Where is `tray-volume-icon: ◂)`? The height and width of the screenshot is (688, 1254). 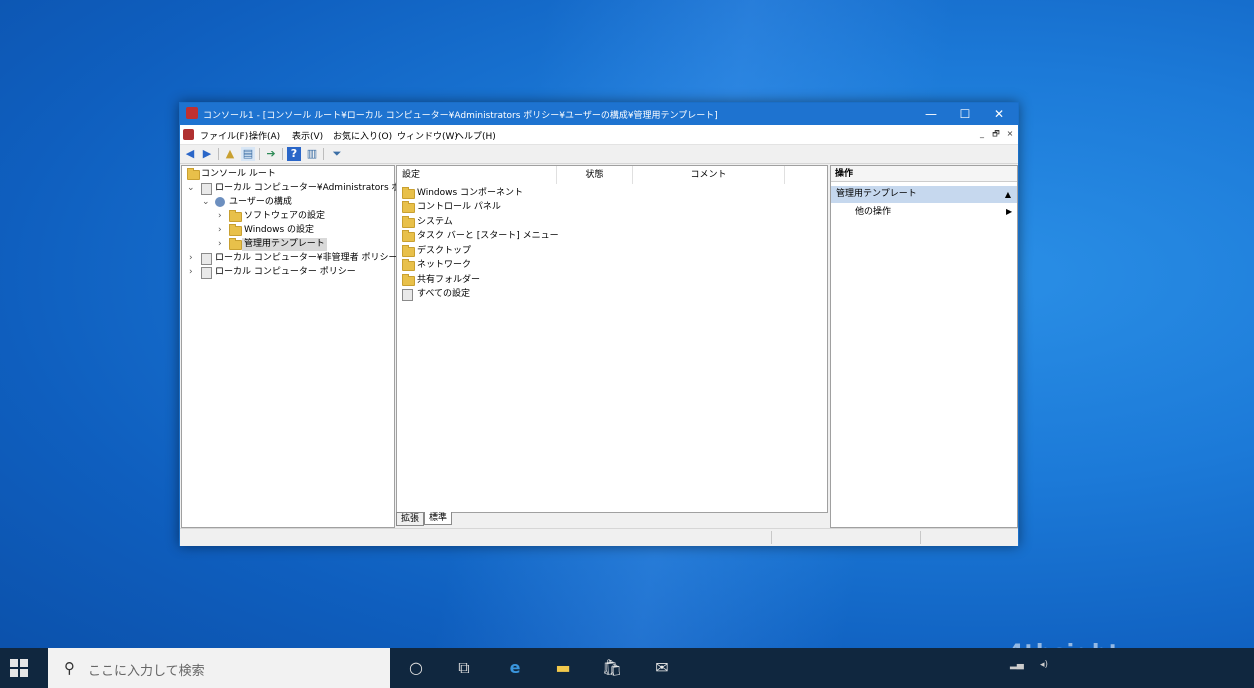 tray-volume-icon: ◂) is located at coordinates (1044, 665).